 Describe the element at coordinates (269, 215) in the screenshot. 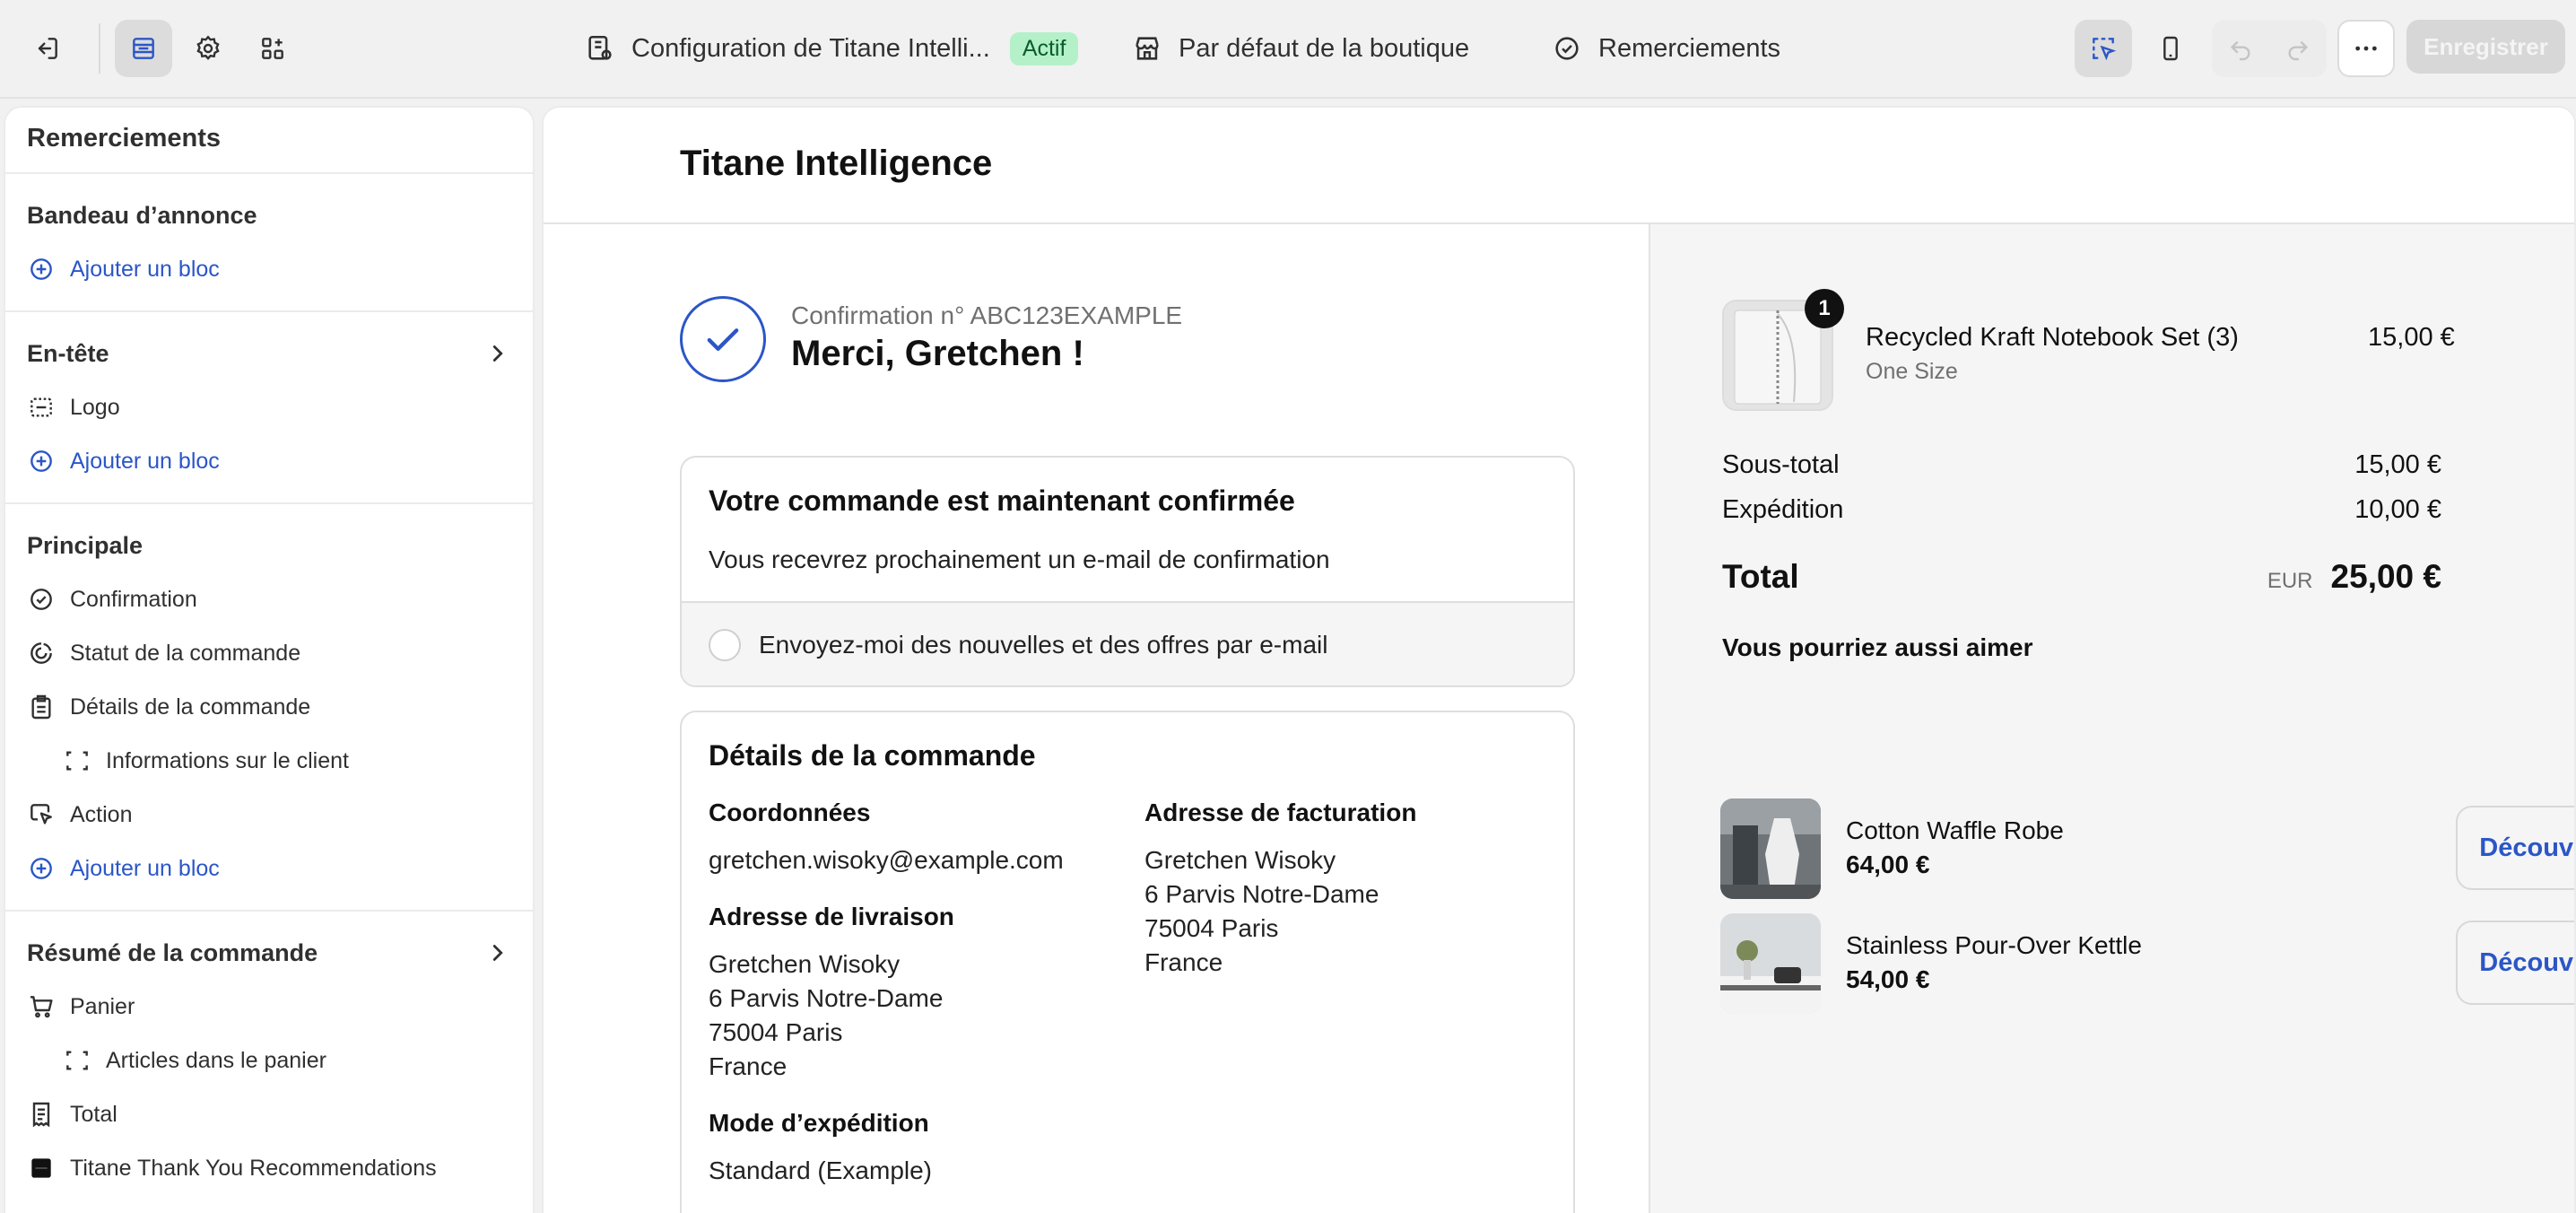

I see `section-header-announcement: Bandeau d’annonce` at that location.